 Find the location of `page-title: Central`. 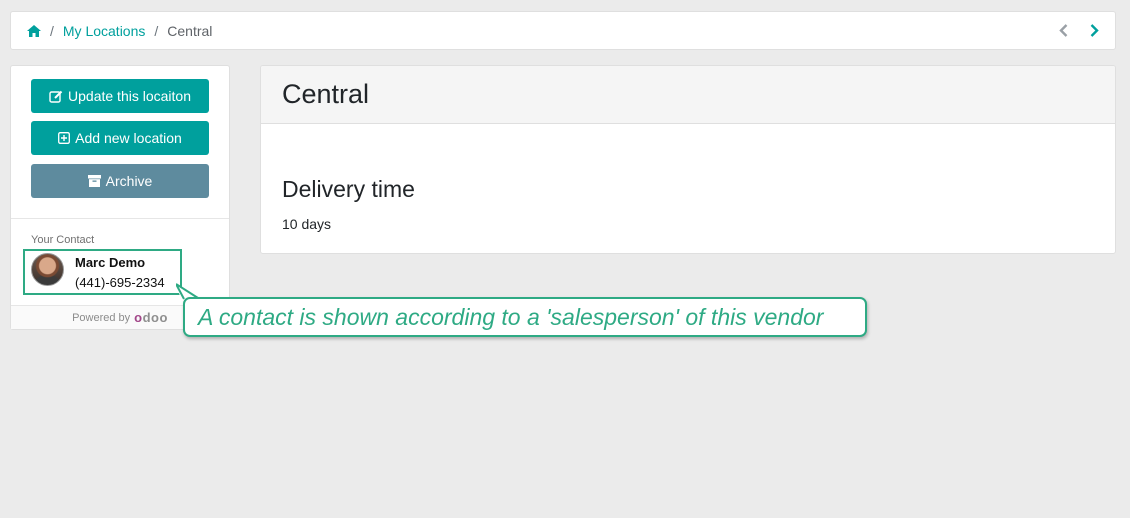

page-title: Central is located at coordinates (326, 94).